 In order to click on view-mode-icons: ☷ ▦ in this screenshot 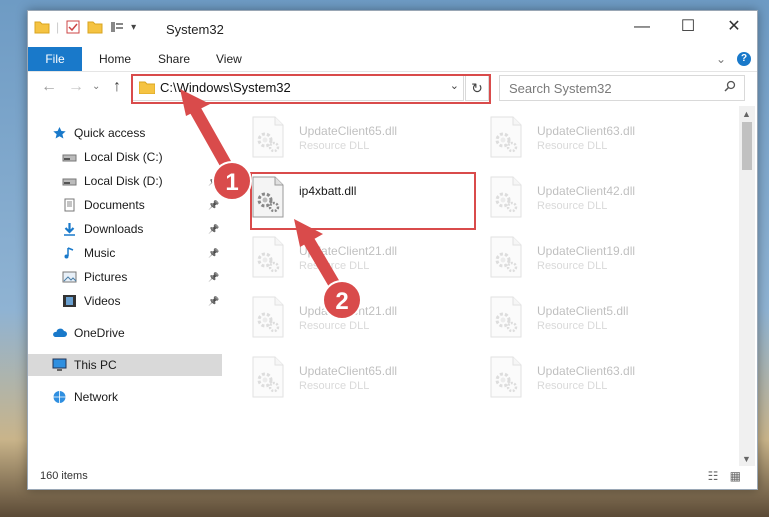, I will do `click(726, 476)`.